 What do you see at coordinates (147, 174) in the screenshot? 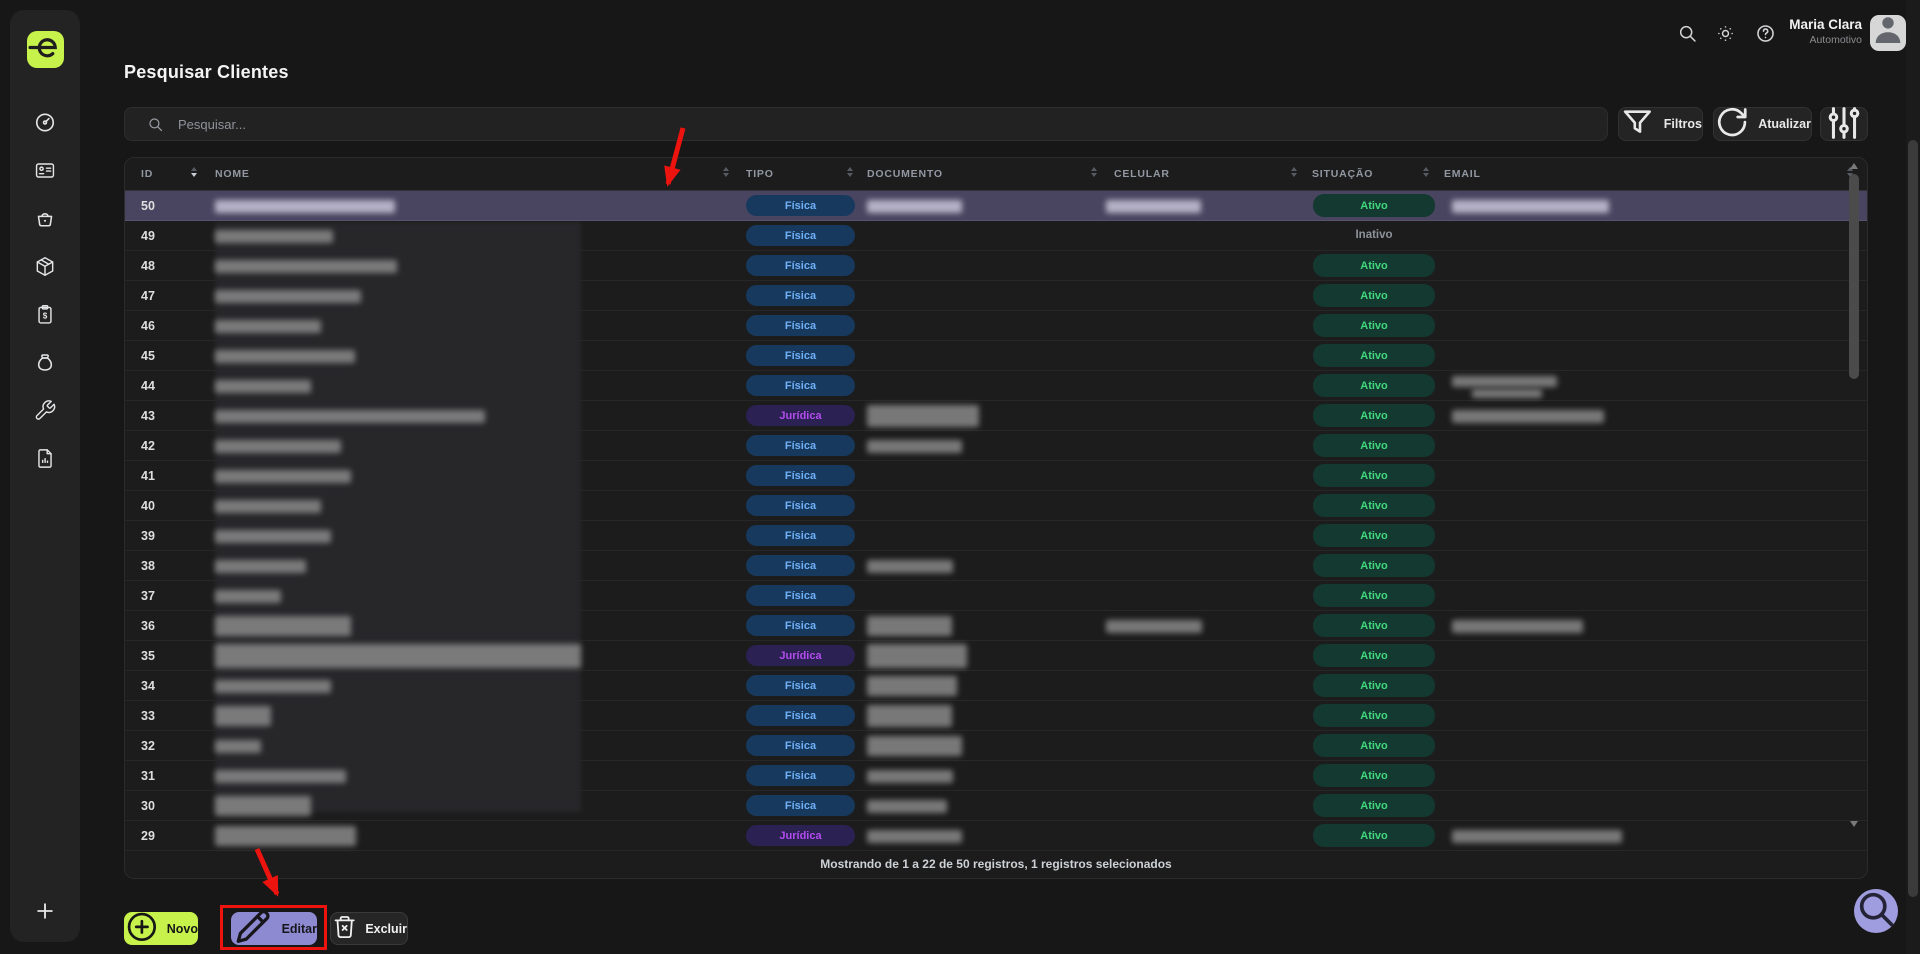
I see `column-header-id: ID` at bounding box center [147, 174].